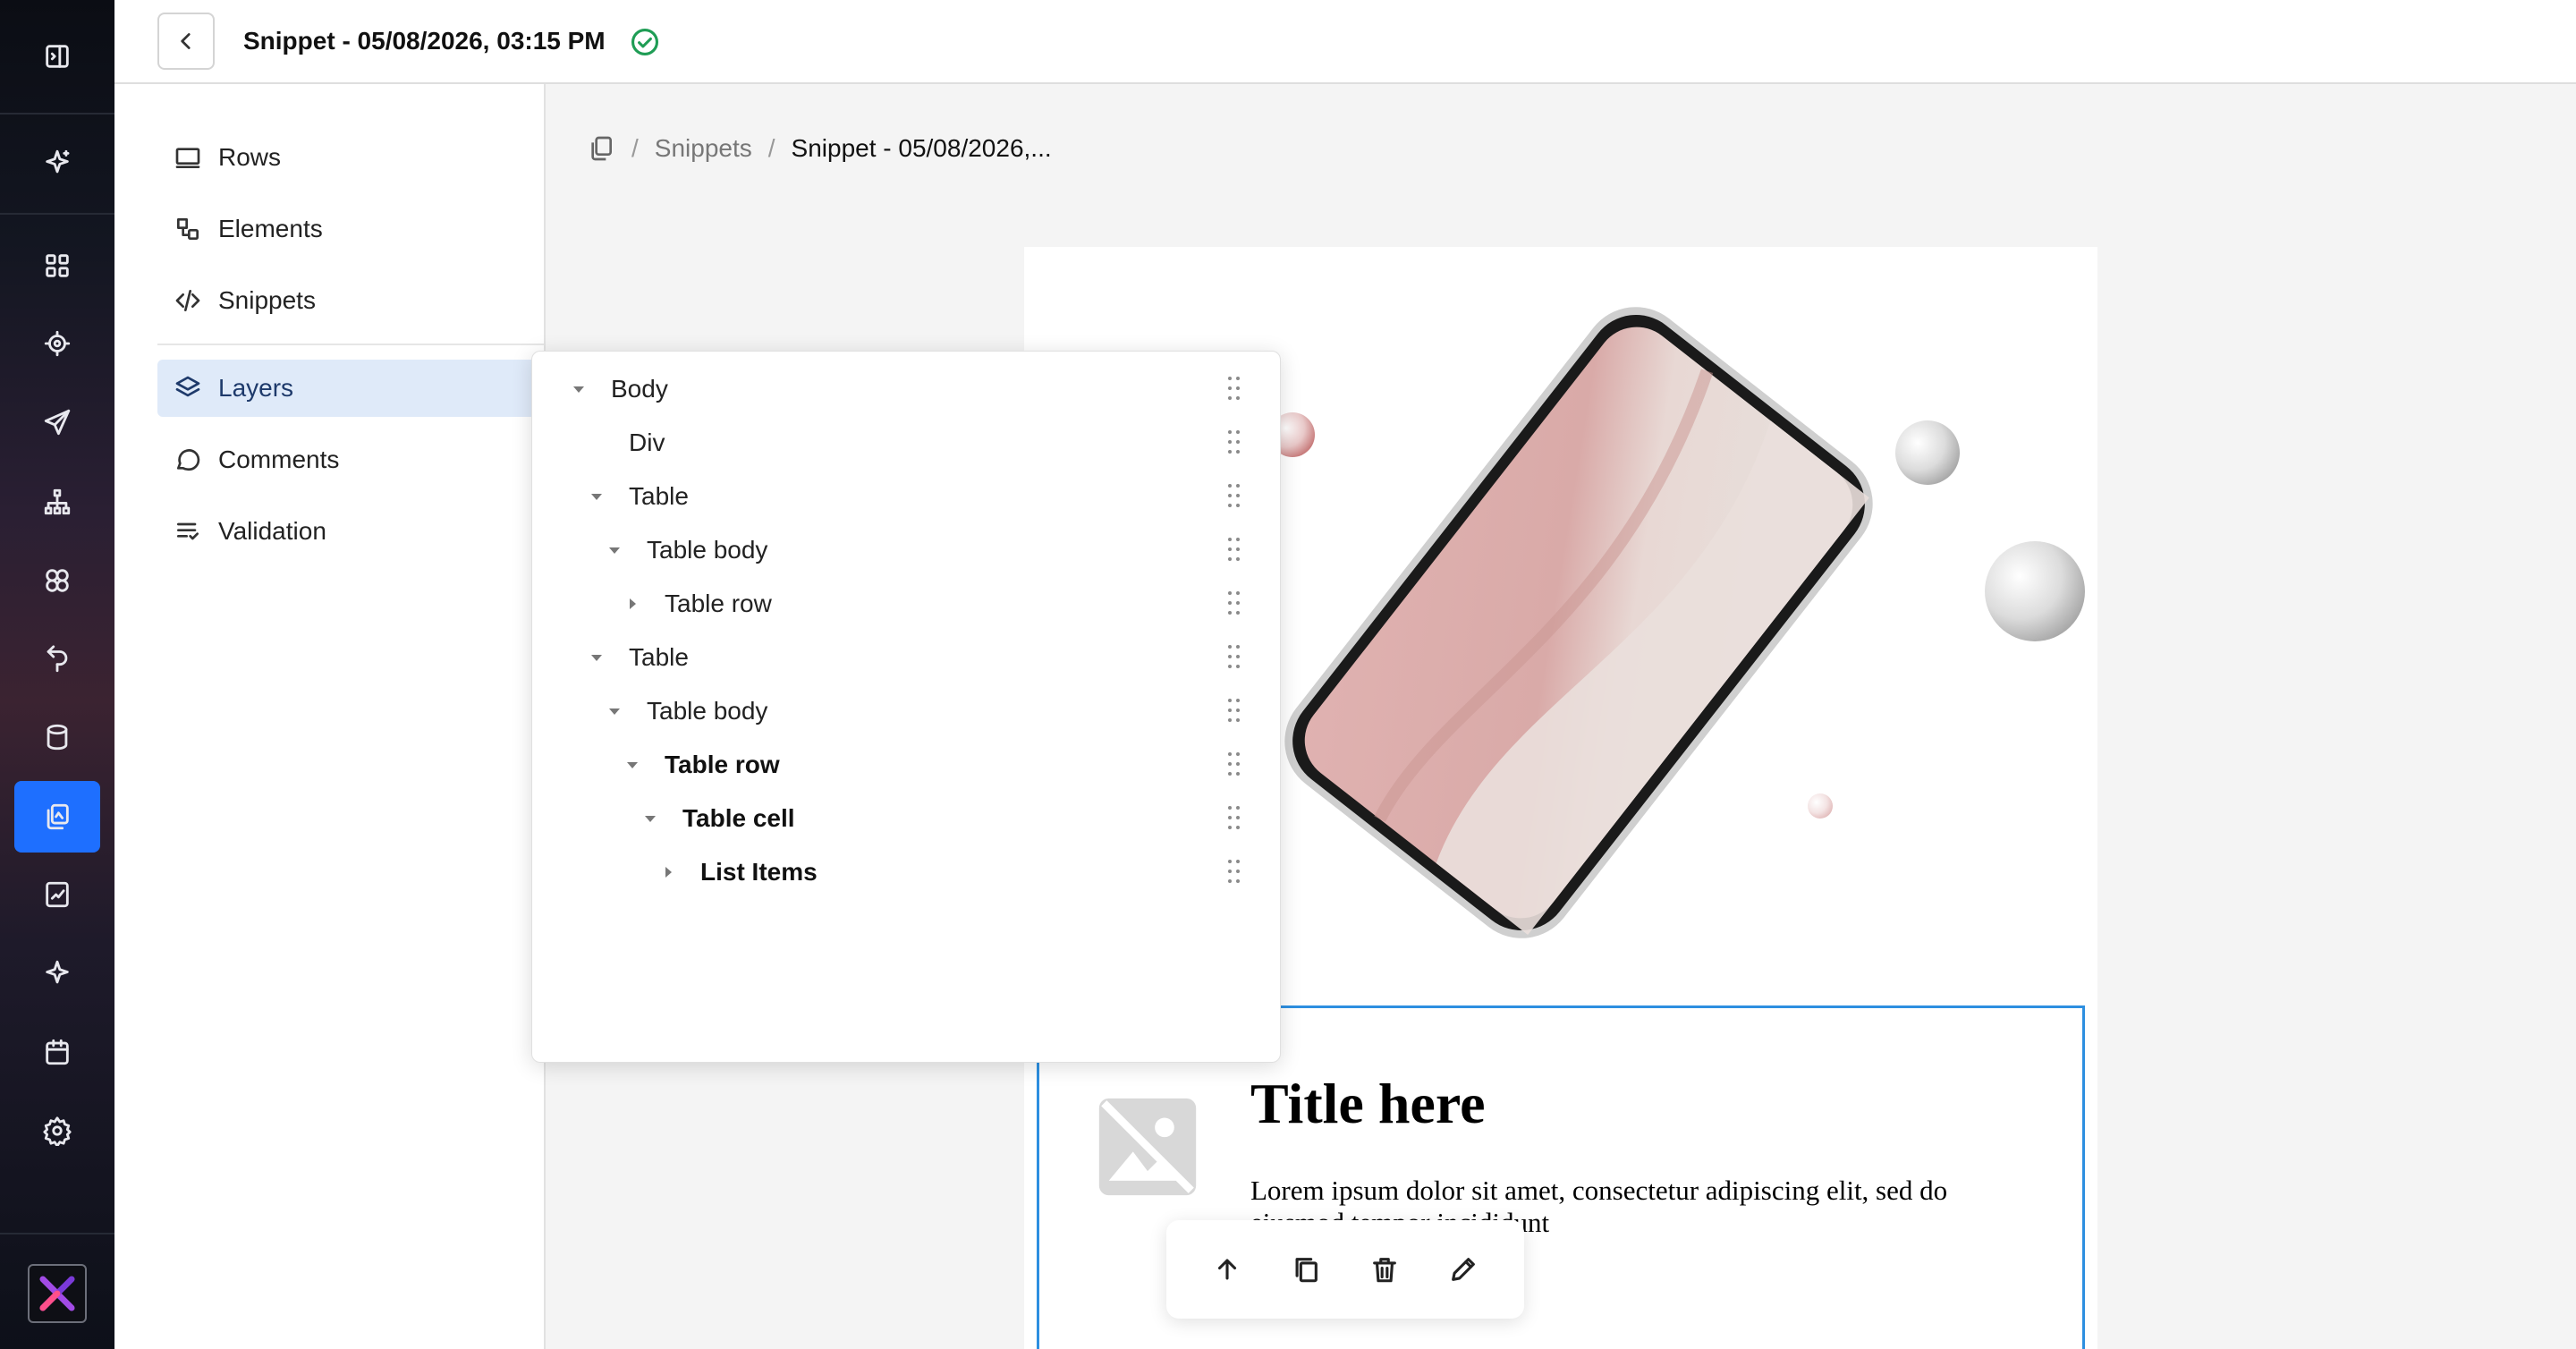 Image resolution: width=2576 pixels, height=1349 pixels. Describe the element at coordinates (350, 229) in the screenshot. I see `menu-item-elements: Elements` at that location.